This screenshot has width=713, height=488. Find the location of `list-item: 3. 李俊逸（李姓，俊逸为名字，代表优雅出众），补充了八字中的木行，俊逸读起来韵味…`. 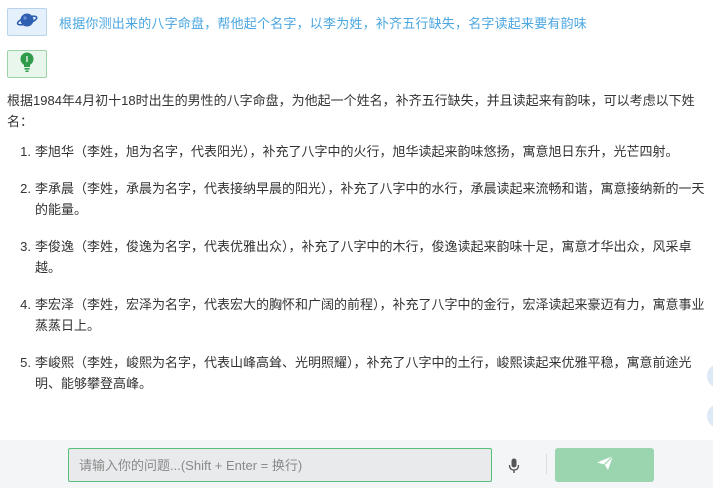

list-item: 3. 李俊逸（李姓，俊逸为名字，代表优雅出众），补充了八字中的木行，俊逸读起来韵味… is located at coordinates (358, 257).